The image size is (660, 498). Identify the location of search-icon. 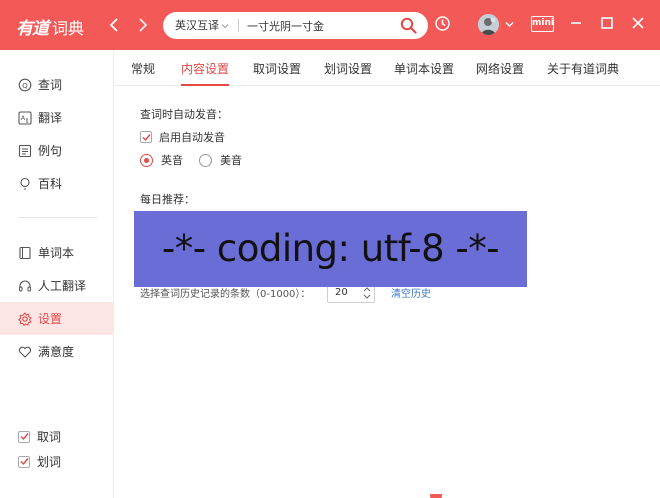
(408, 25).